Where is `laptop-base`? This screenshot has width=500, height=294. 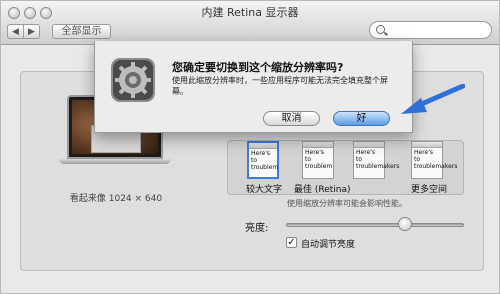 laptop-base is located at coordinates (115, 161).